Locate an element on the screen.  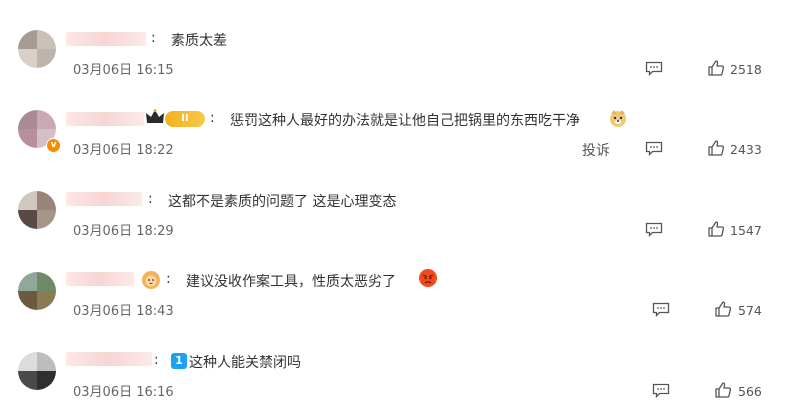
doge-emoji-icon is located at coordinates (618, 118).